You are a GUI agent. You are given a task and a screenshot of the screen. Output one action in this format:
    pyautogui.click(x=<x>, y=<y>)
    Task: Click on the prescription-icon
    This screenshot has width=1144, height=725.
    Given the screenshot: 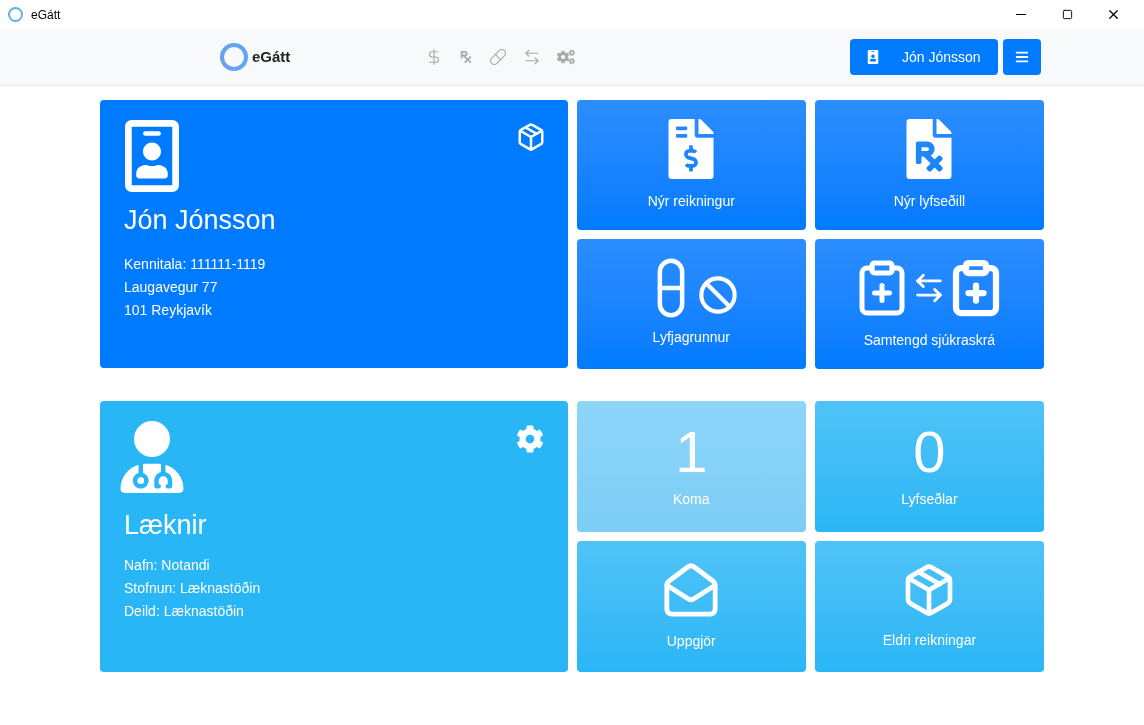 What is the action you would take?
    pyautogui.click(x=466, y=57)
    